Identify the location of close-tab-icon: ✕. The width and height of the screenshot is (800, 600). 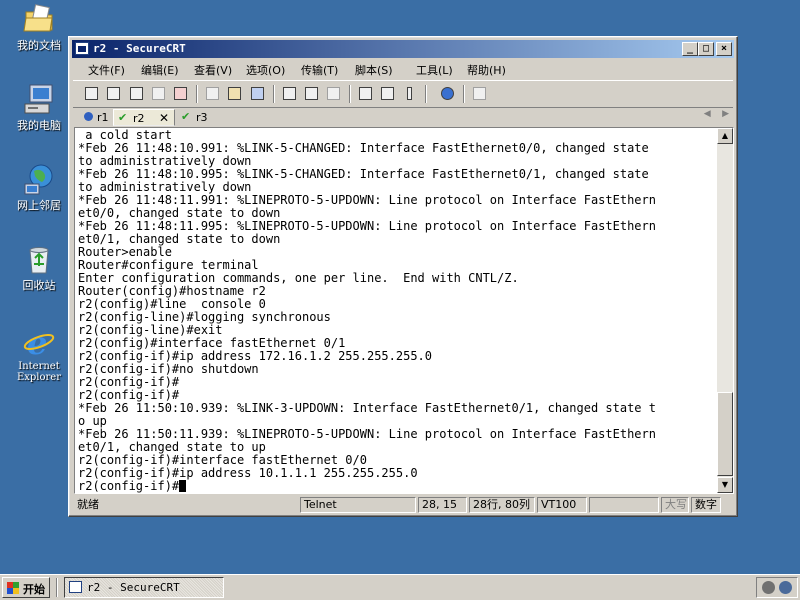
(164, 118).